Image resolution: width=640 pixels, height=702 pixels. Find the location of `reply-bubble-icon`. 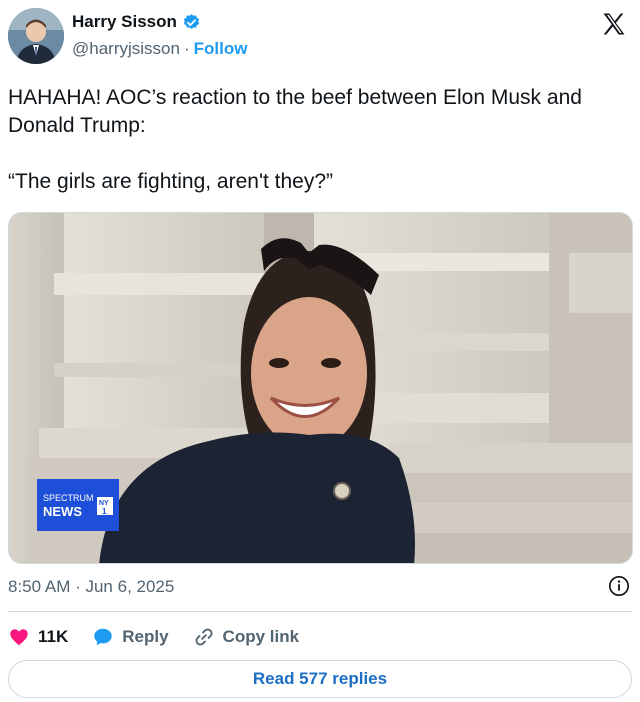

reply-bubble-icon is located at coordinates (103, 637).